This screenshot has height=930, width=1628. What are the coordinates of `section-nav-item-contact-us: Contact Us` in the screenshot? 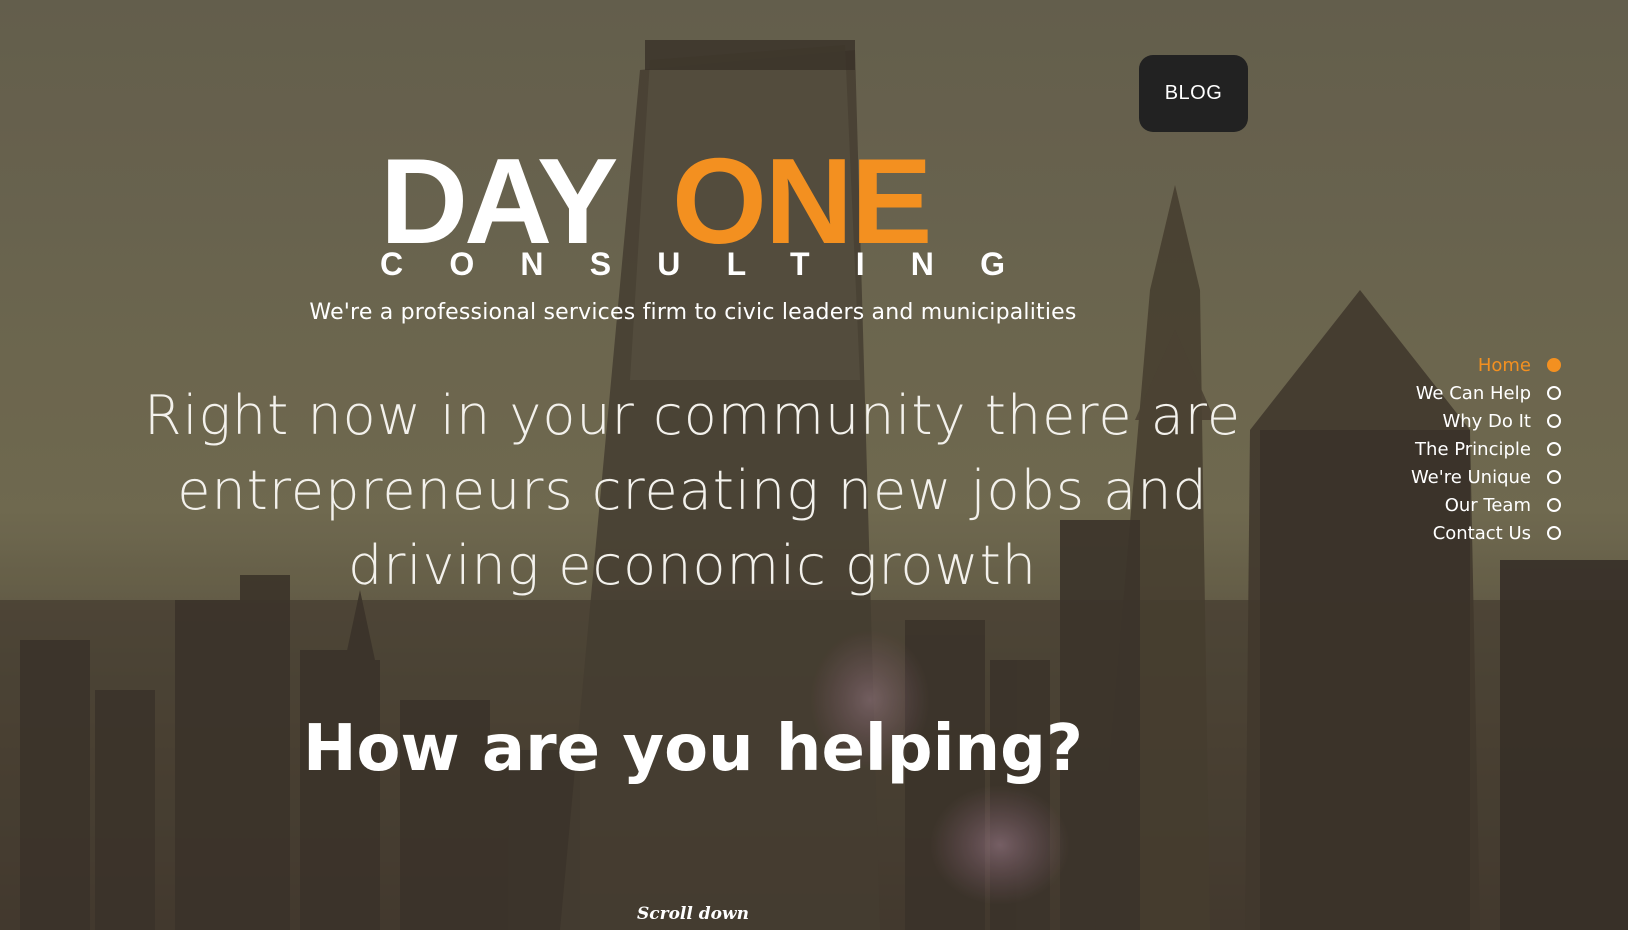 It's located at (1497, 533).